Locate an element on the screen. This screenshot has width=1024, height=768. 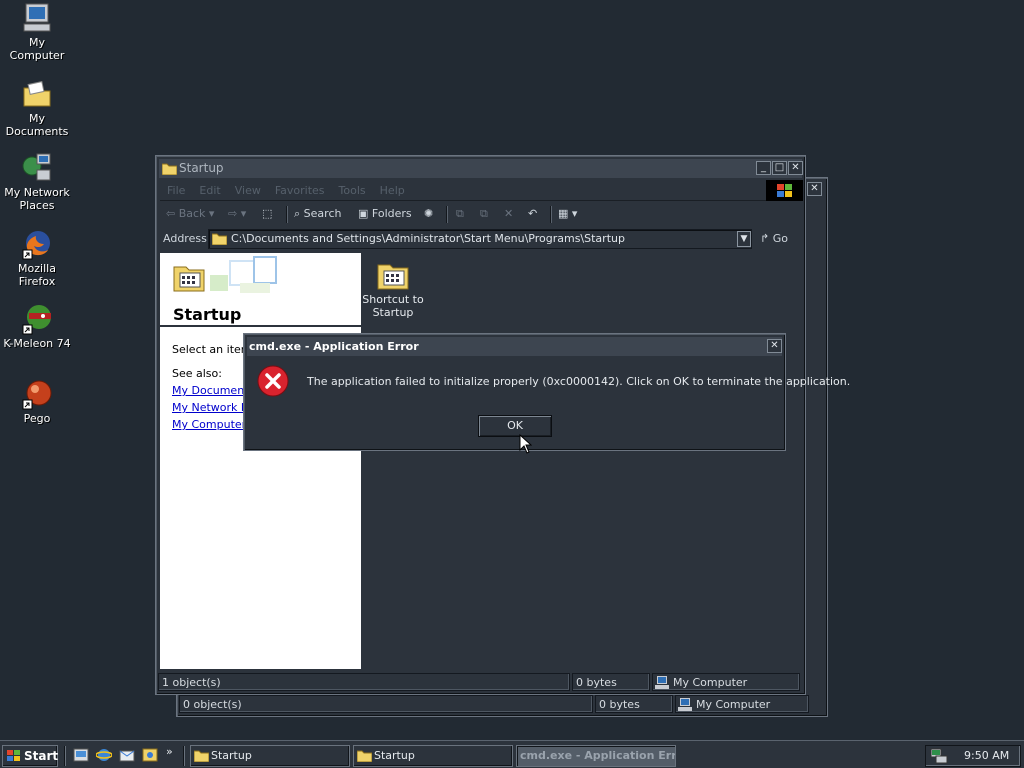
copy-to-button: ⧉ is located at coordinates (484, 214).